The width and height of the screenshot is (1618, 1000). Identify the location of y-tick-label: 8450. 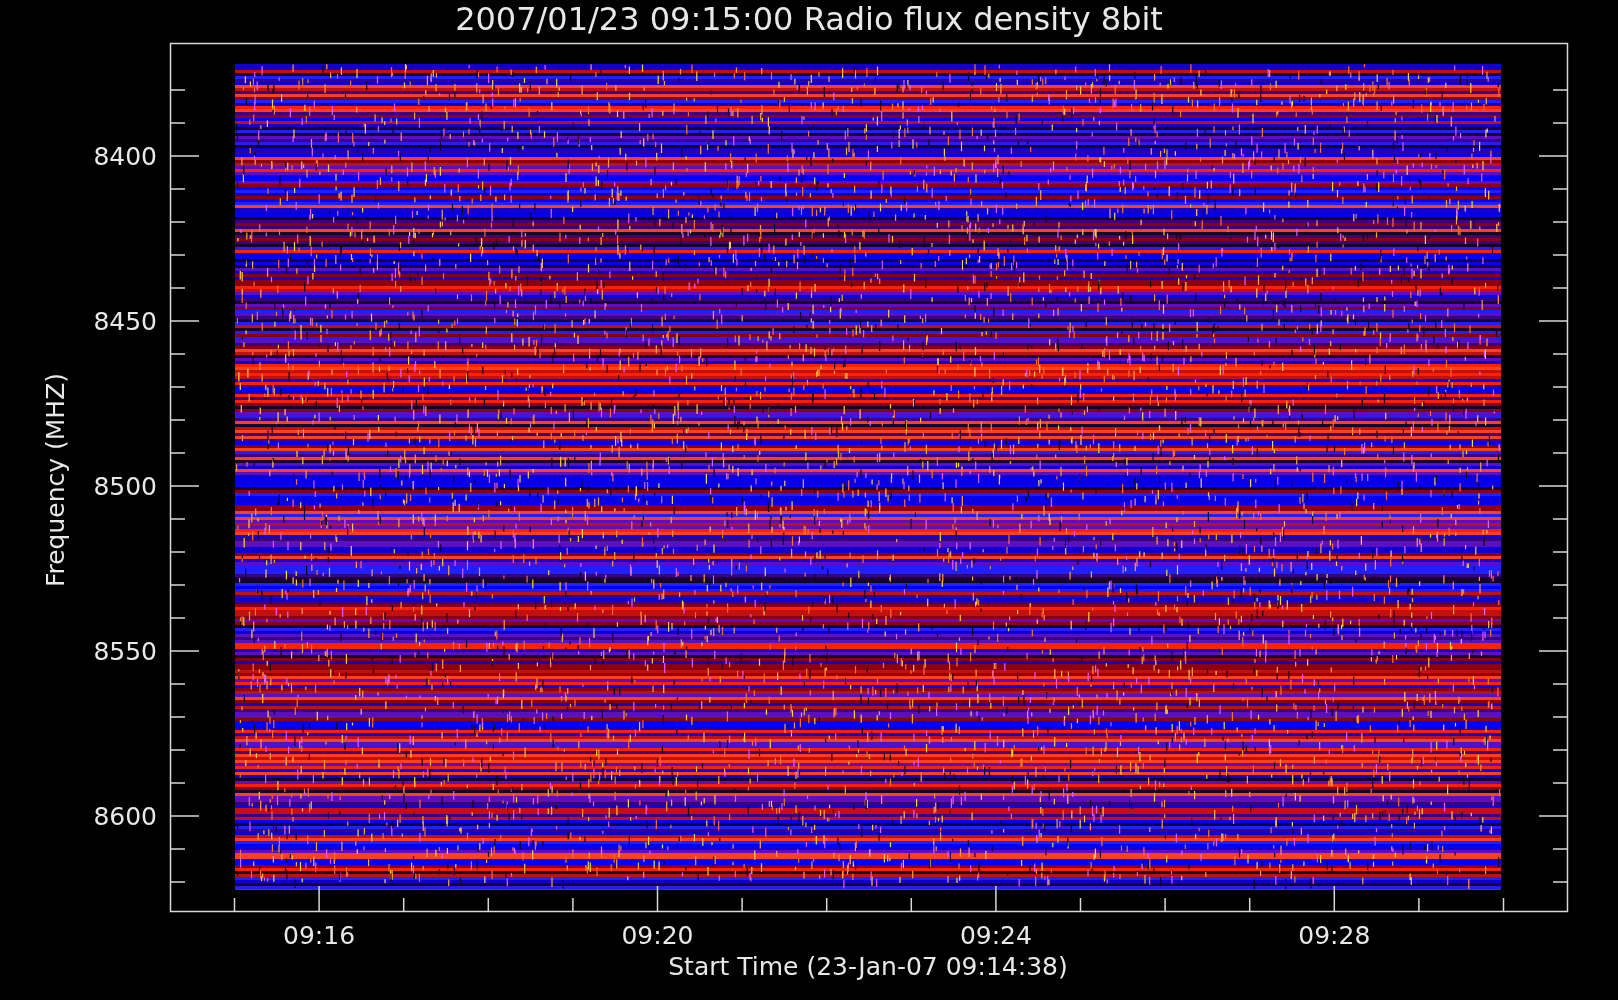
(125, 321).